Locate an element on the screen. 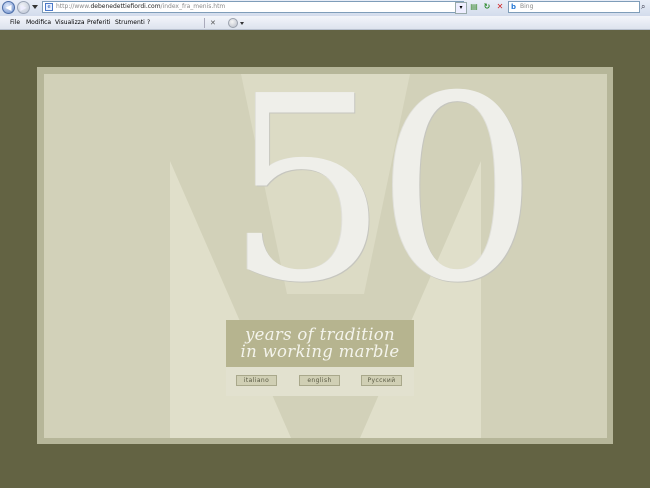  address-path: /index_fra_menis.htm is located at coordinates (193, 6).